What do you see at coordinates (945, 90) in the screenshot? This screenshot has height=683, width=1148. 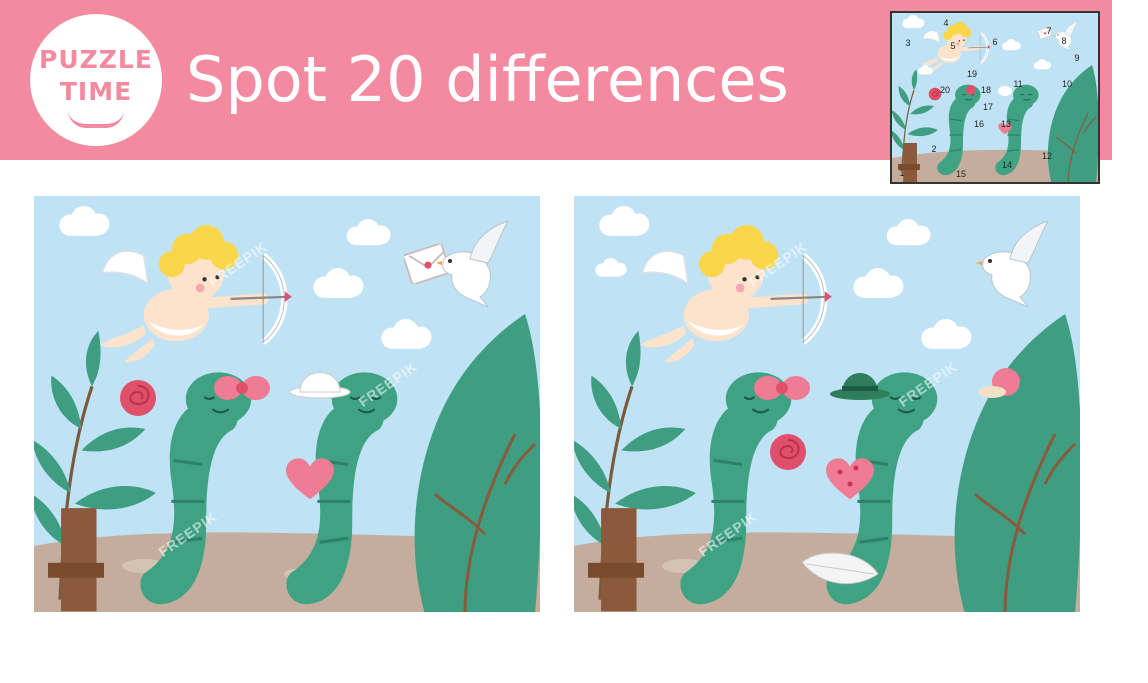 I see `answer-marker-20: 20` at bounding box center [945, 90].